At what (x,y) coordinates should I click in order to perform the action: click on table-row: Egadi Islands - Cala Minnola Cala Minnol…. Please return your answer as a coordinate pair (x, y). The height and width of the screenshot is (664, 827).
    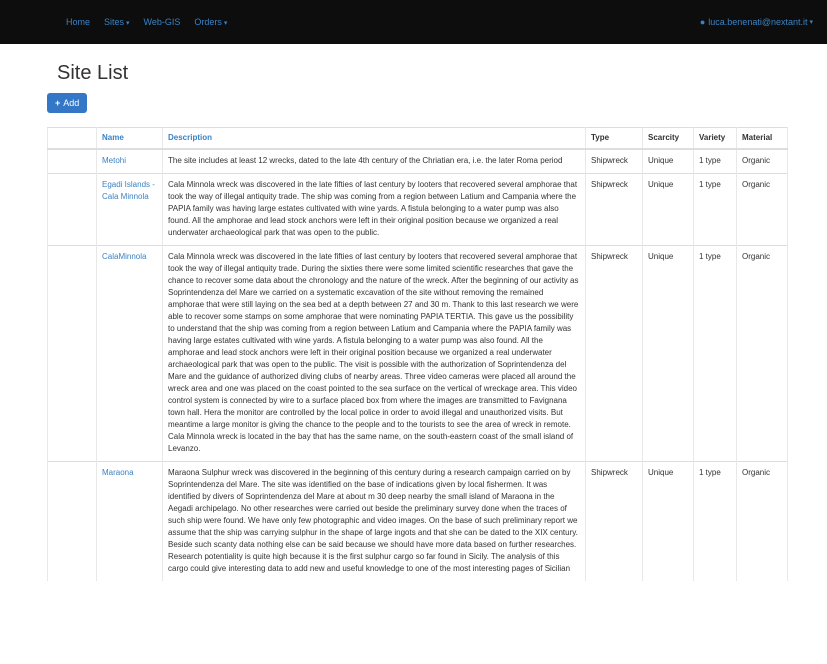
    Looking at the image, I should click on (417, 209).